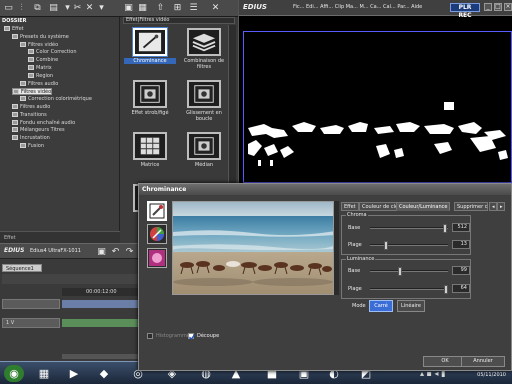  What do you see at coordinates (14, 29) in the screenshot?
I see `tree-item: Effet` at bounding box center [14, 29].